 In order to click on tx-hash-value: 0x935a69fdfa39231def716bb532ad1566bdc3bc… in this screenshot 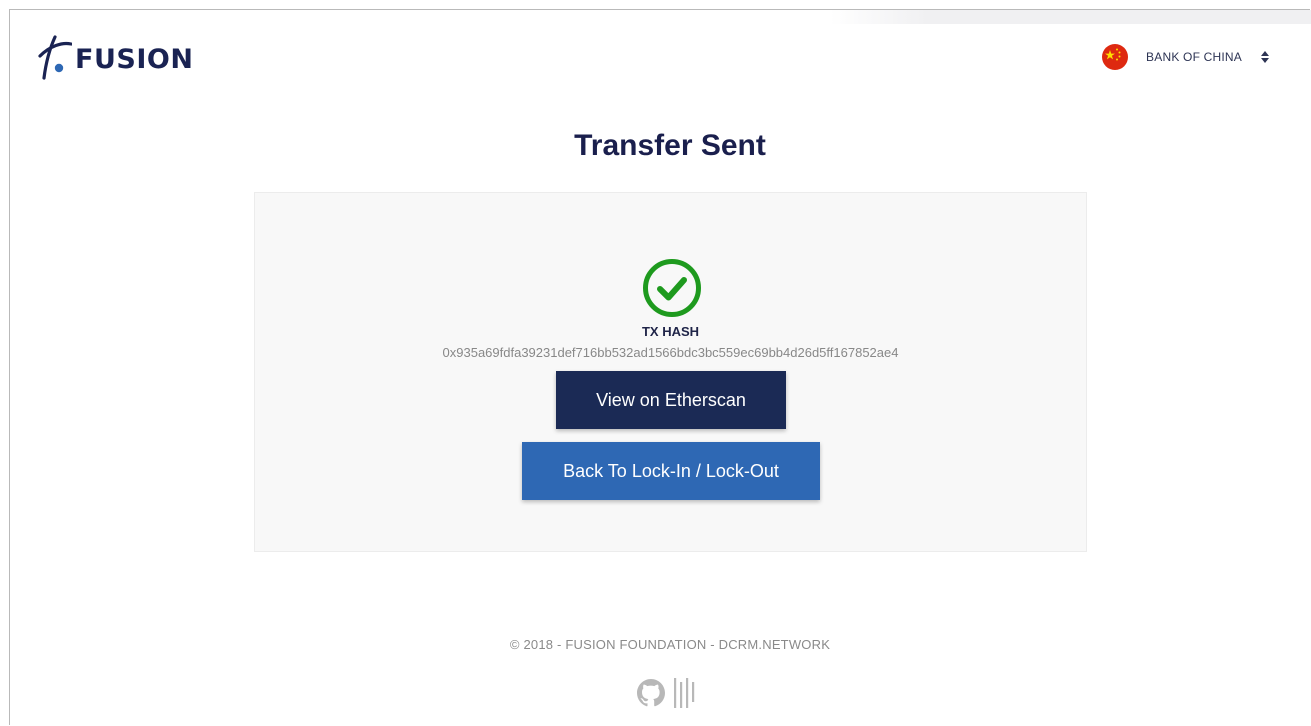, I will do `click(670, 352)`.